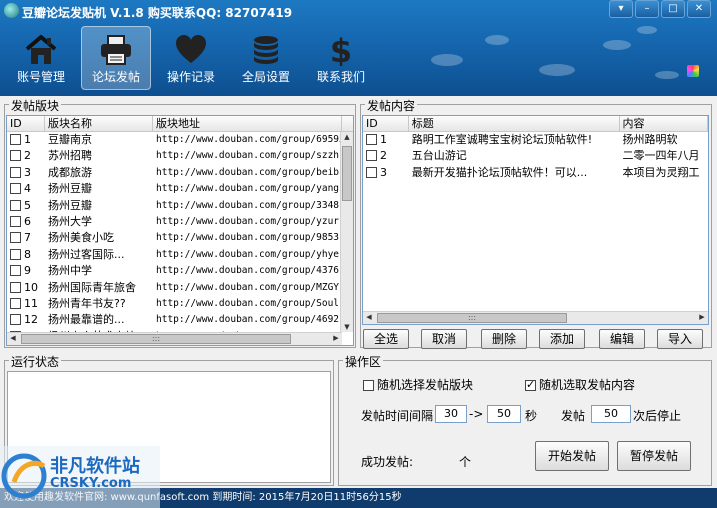 This screenshot has height=508, width=717. I want to click on scroll-up-arrow-icon: ▲, so click(347, 137).